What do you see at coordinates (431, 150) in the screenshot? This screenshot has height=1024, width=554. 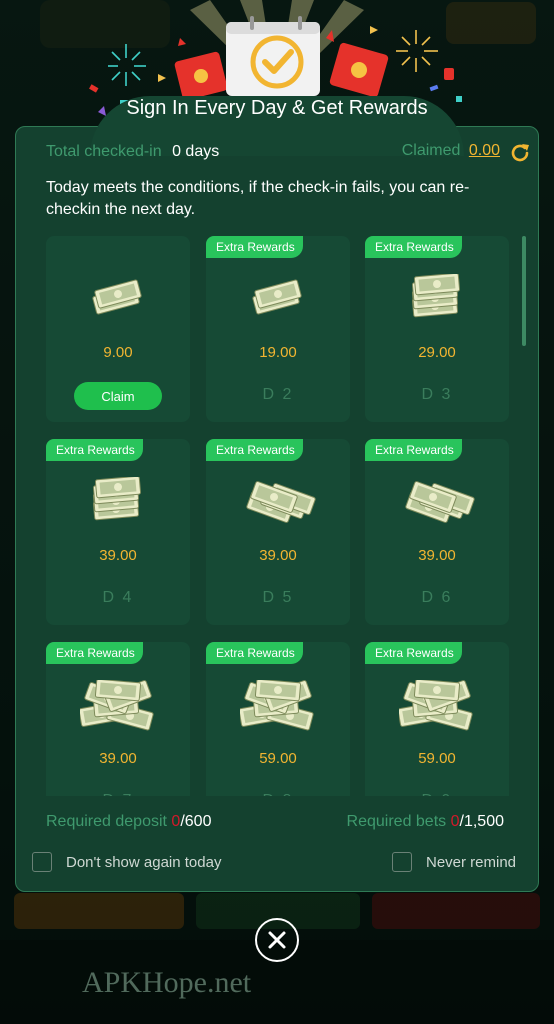 I see `claimed-label: Claimed` at bounding box center [431, 150].